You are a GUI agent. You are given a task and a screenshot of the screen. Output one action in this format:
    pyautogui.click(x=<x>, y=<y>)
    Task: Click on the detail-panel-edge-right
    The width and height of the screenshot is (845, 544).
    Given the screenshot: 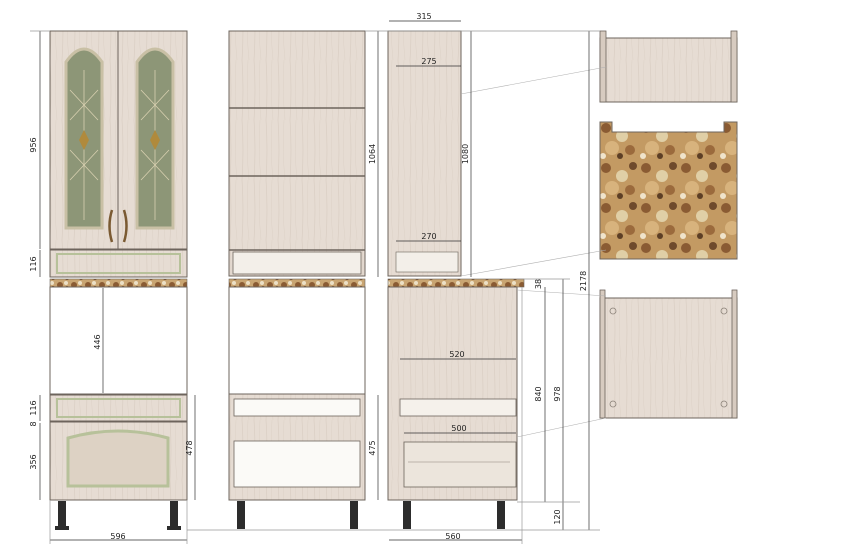 What is the action you would take?
    pyautogui.click(x=734, y=354)
    